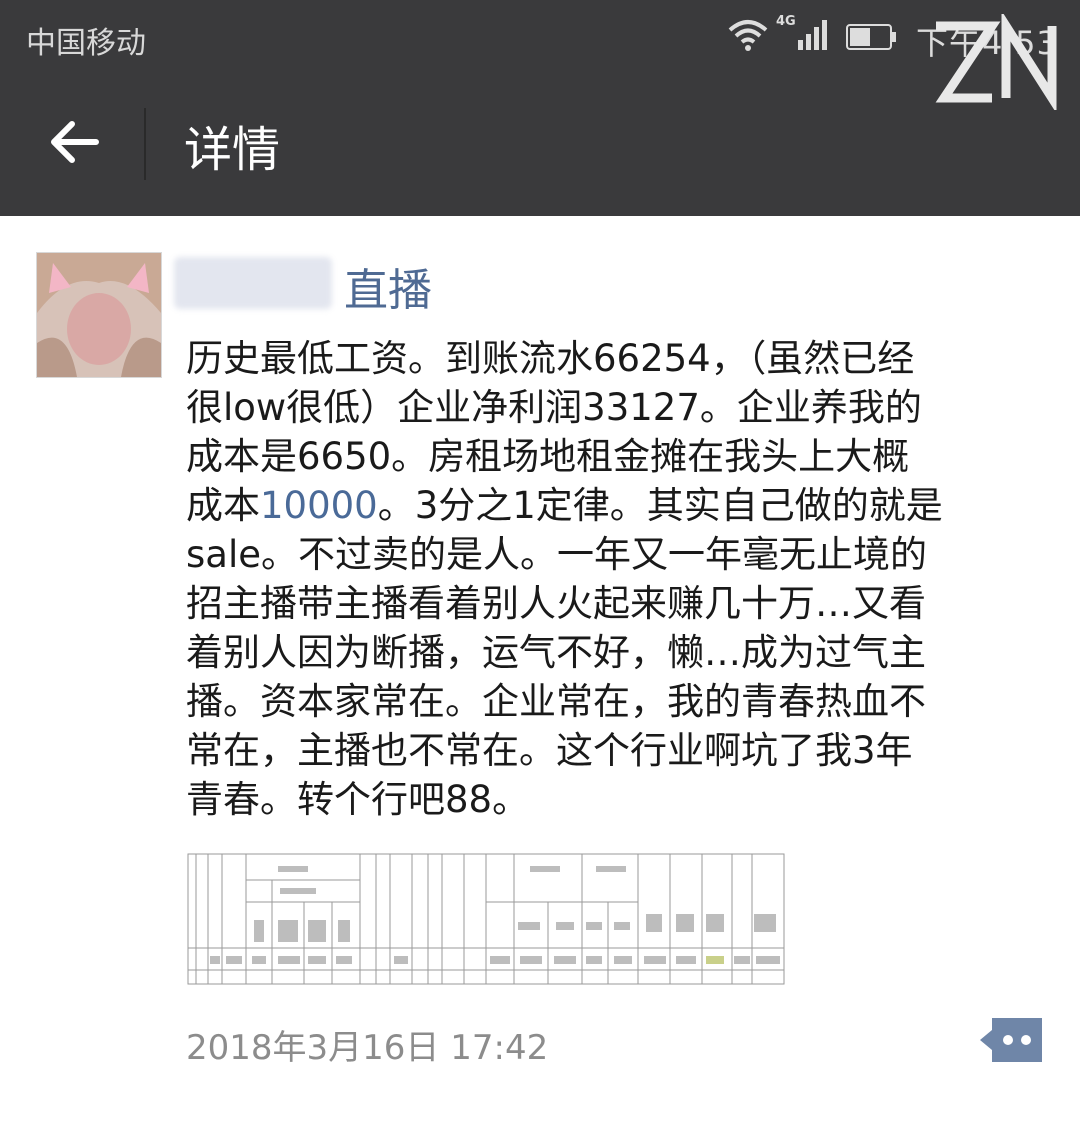 The height and width of the screenshot is (1134, 1080). I want to click on battery-icon, so click(871, 37).